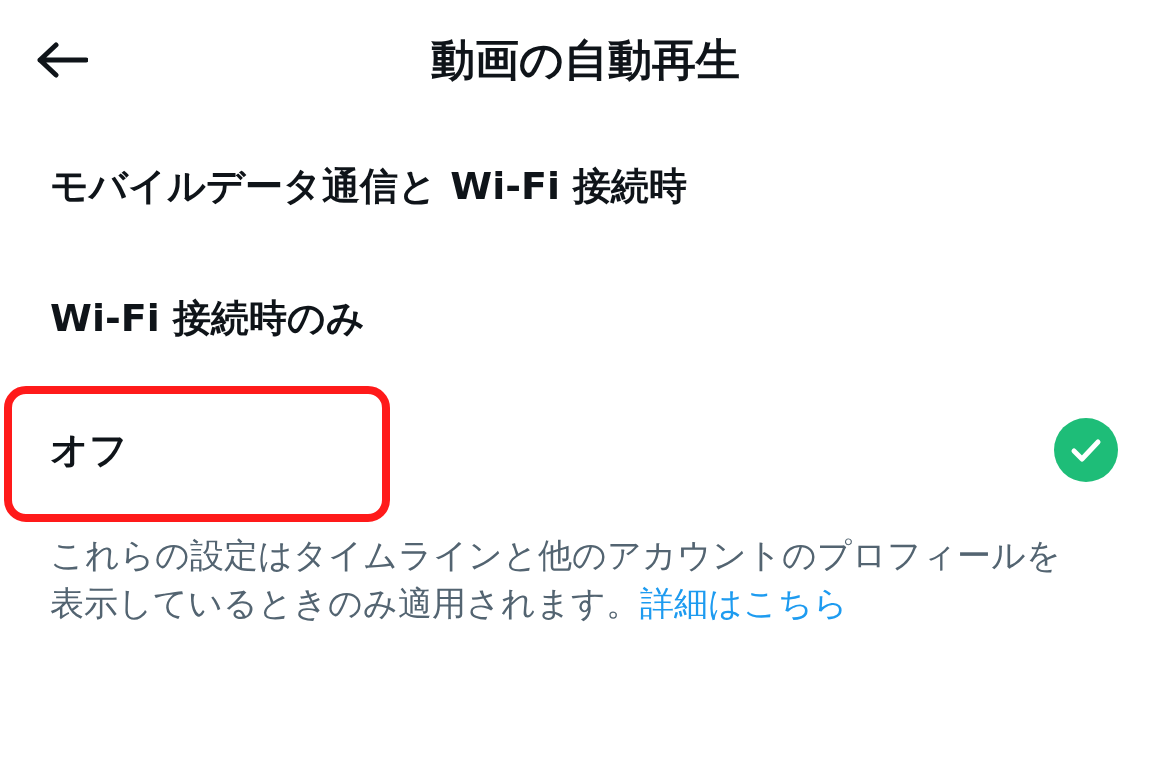 The image size is (1170, 768). Describe the element at coordinates (556, 580) in the screenshot. I see `settings-note: これらの設定はタイムラインと他のアカウントのプロフィールを表示しているときのみ適用されます。詳細はこちら` at that location.